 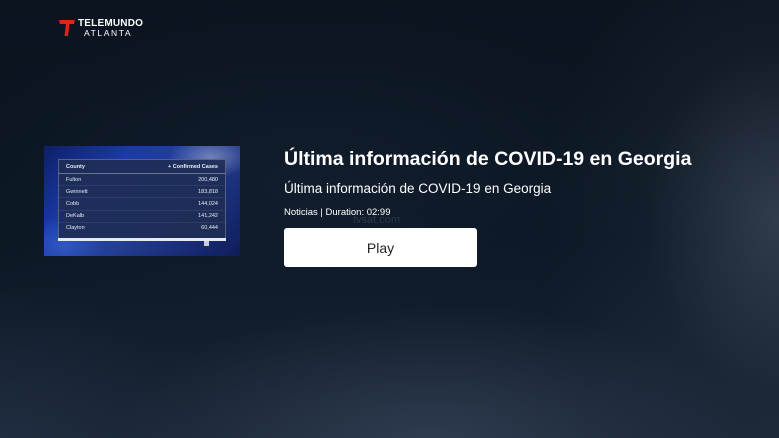 I want to click on logo-line-atlanta: ATLANTA, so click(x=108, y=32).